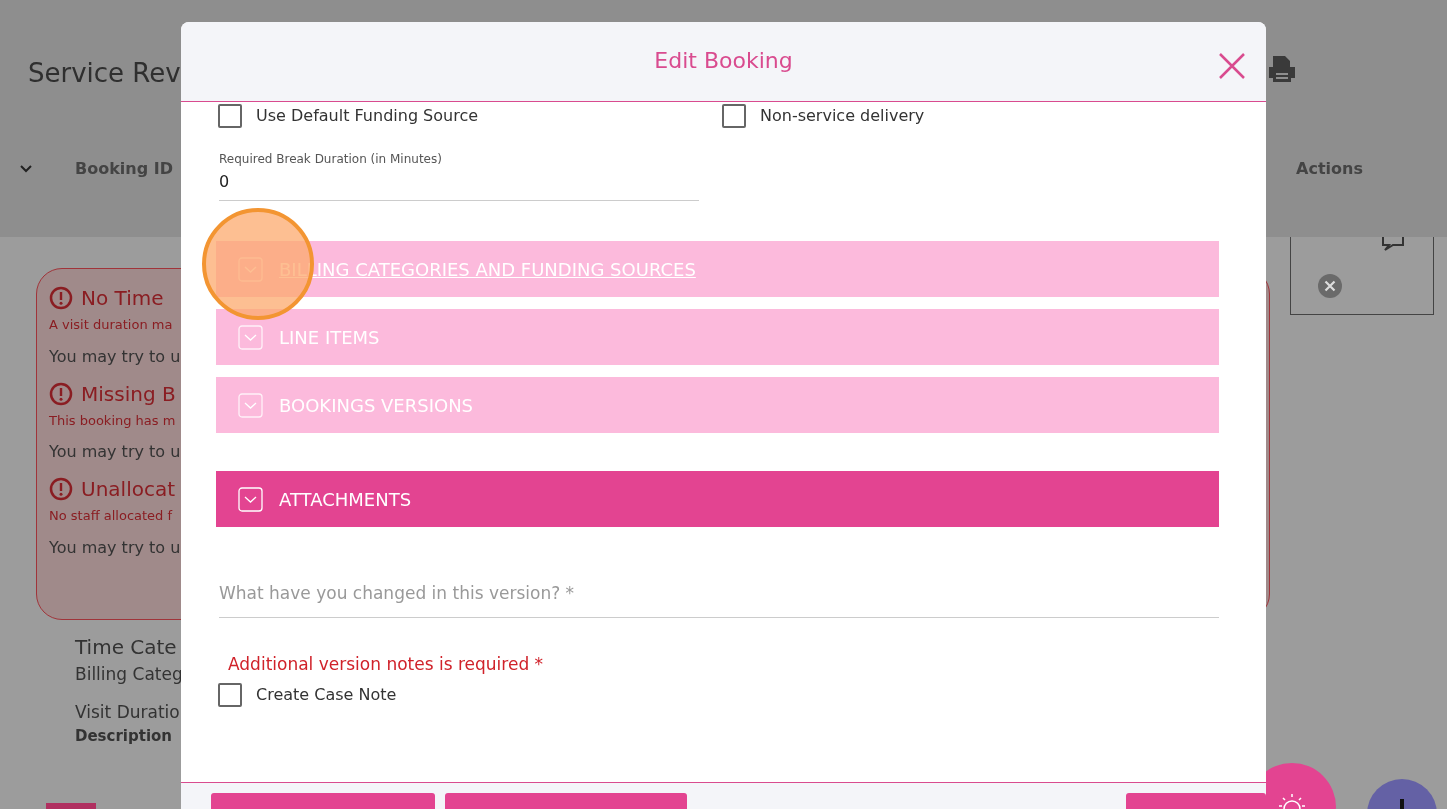  What do you see at coordinates (1292, 801) in the screenshot?
I see `lightbulb-icon` at bounding box center [1292, 801].